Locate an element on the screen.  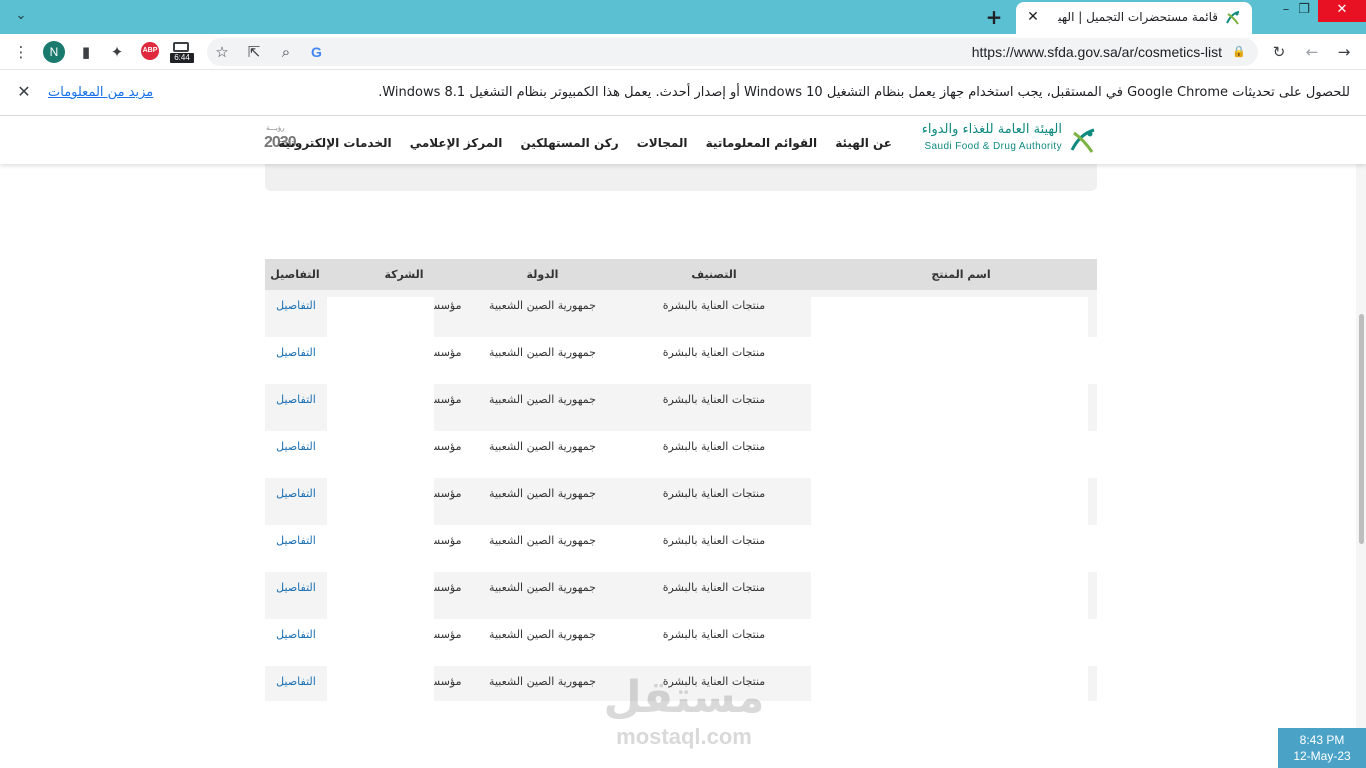
header-company: الشركة is located at coordinates (404, 274).